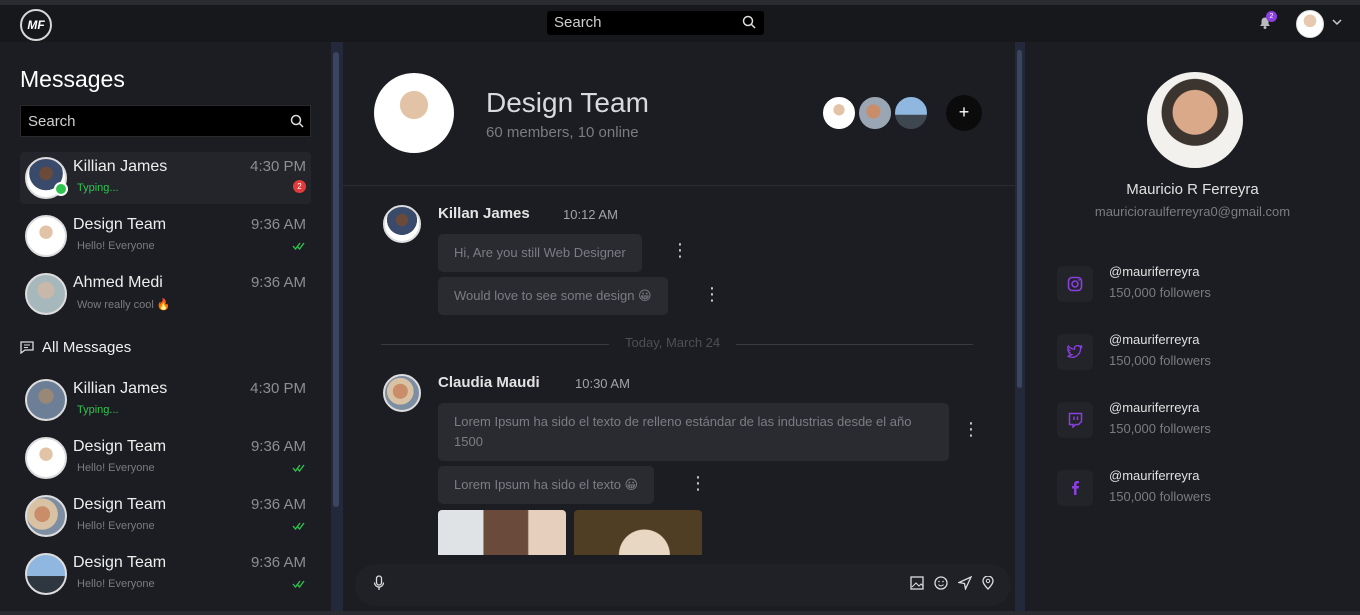  I want to click on chat-scrollbar, so click(1020, 328).